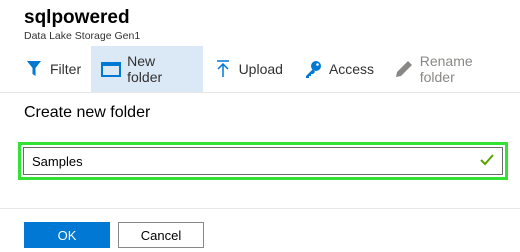 Image resolution: width=520 pixels, height=252 pixels. What do you see at coordinates (313, 69) in the screenshot?
I see `key-icon` at bounding box center [313, 69].